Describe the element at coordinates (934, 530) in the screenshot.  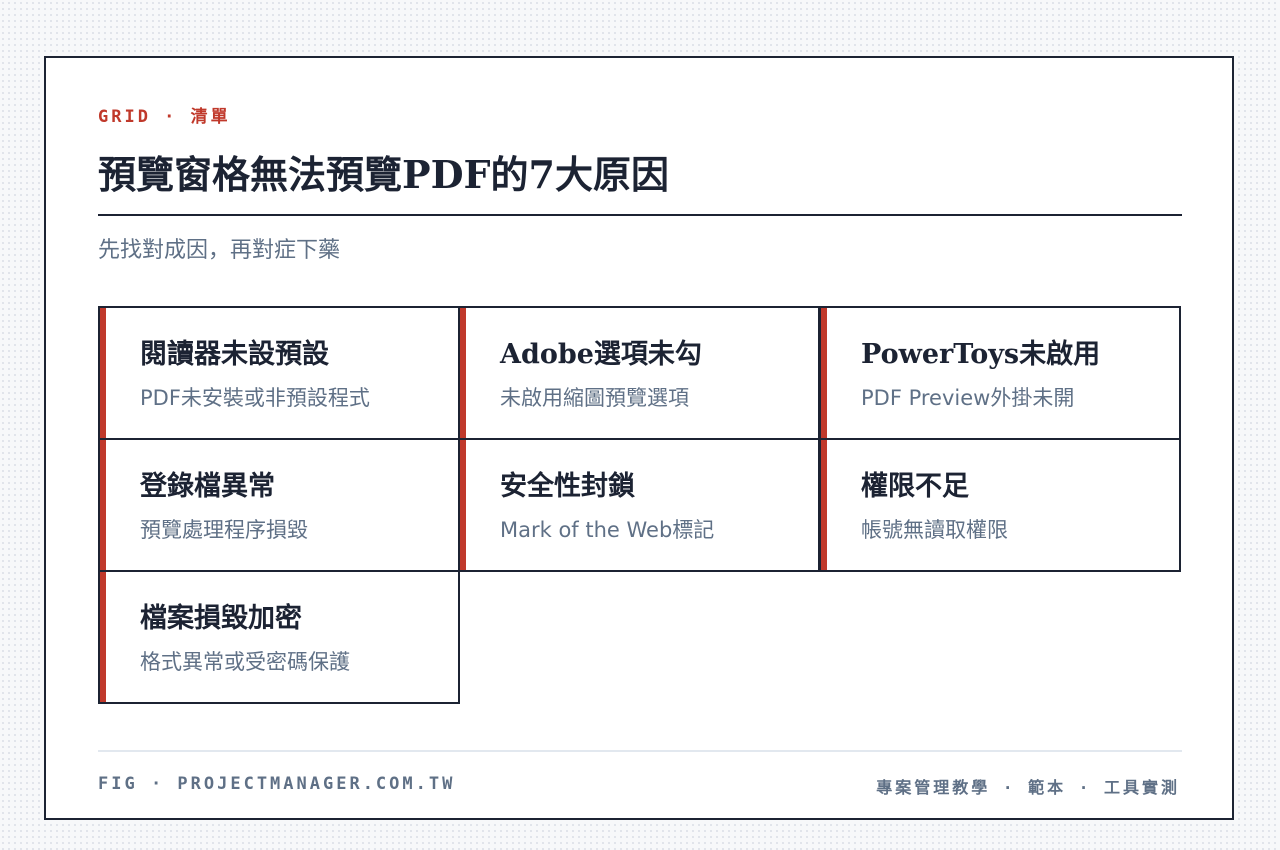
I see `reason-description: 帳號無讀取權限` at that location.